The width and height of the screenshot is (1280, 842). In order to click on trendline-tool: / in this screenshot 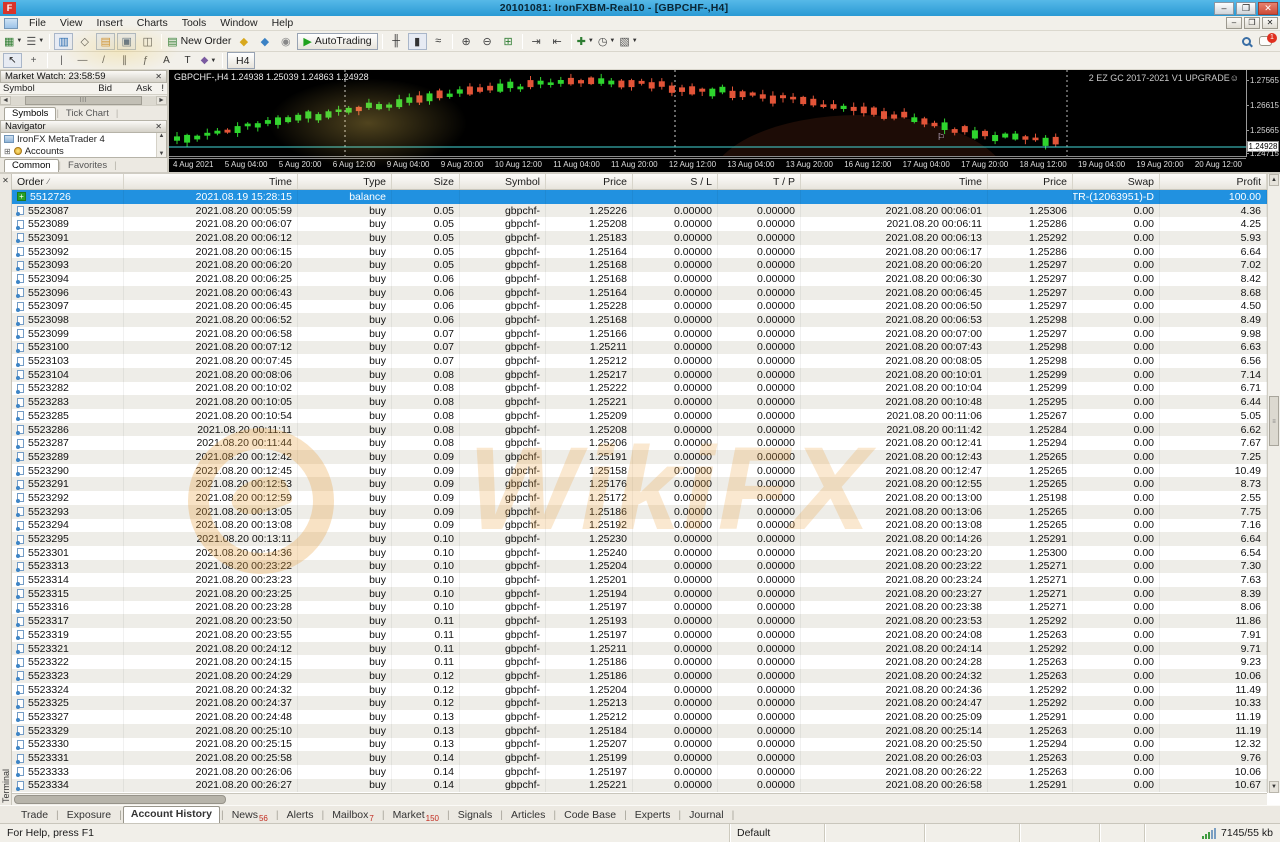, I will do `click(103, 60)`.